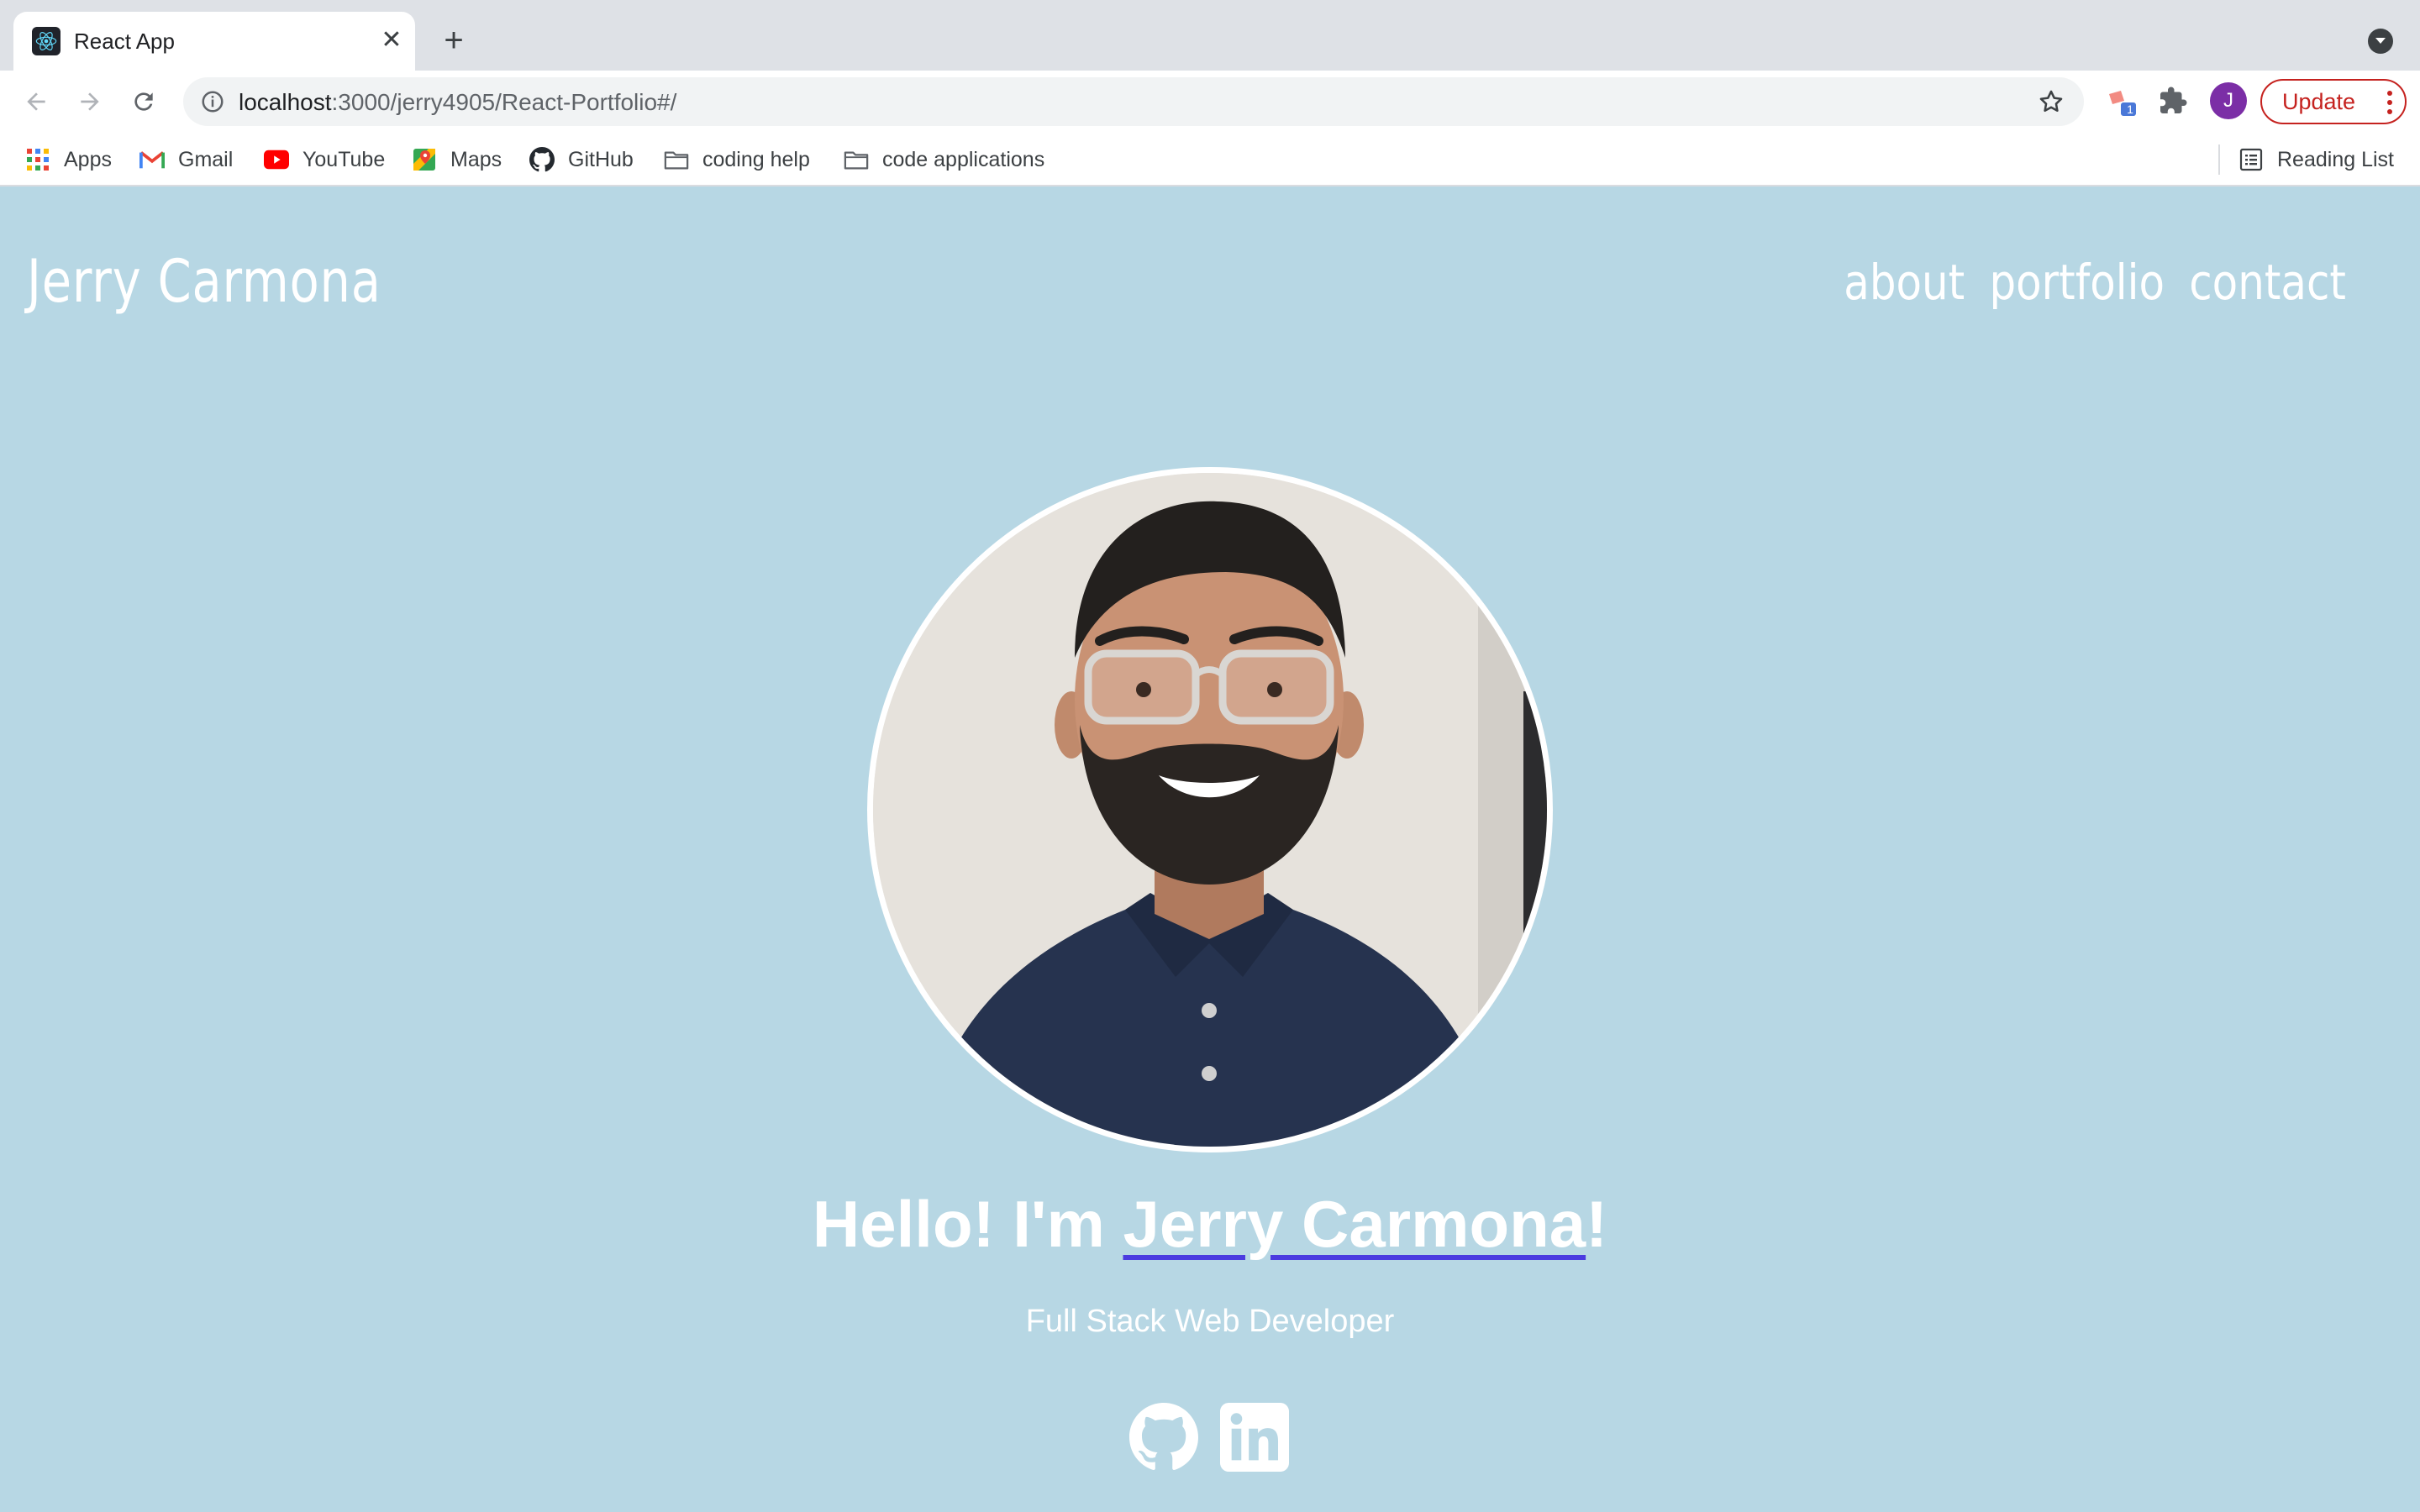 This screenshot has width=2420, height=1512. What do you see at coordinates (124, 41) in the screenshot?
I see `tab-title: React App` at bounding box center [124, 41].